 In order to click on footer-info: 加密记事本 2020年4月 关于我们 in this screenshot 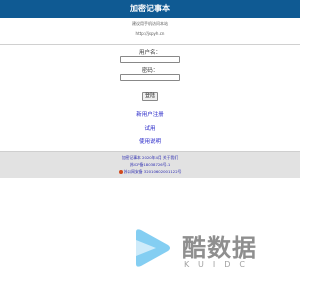, I will do `click(150, 158)`.